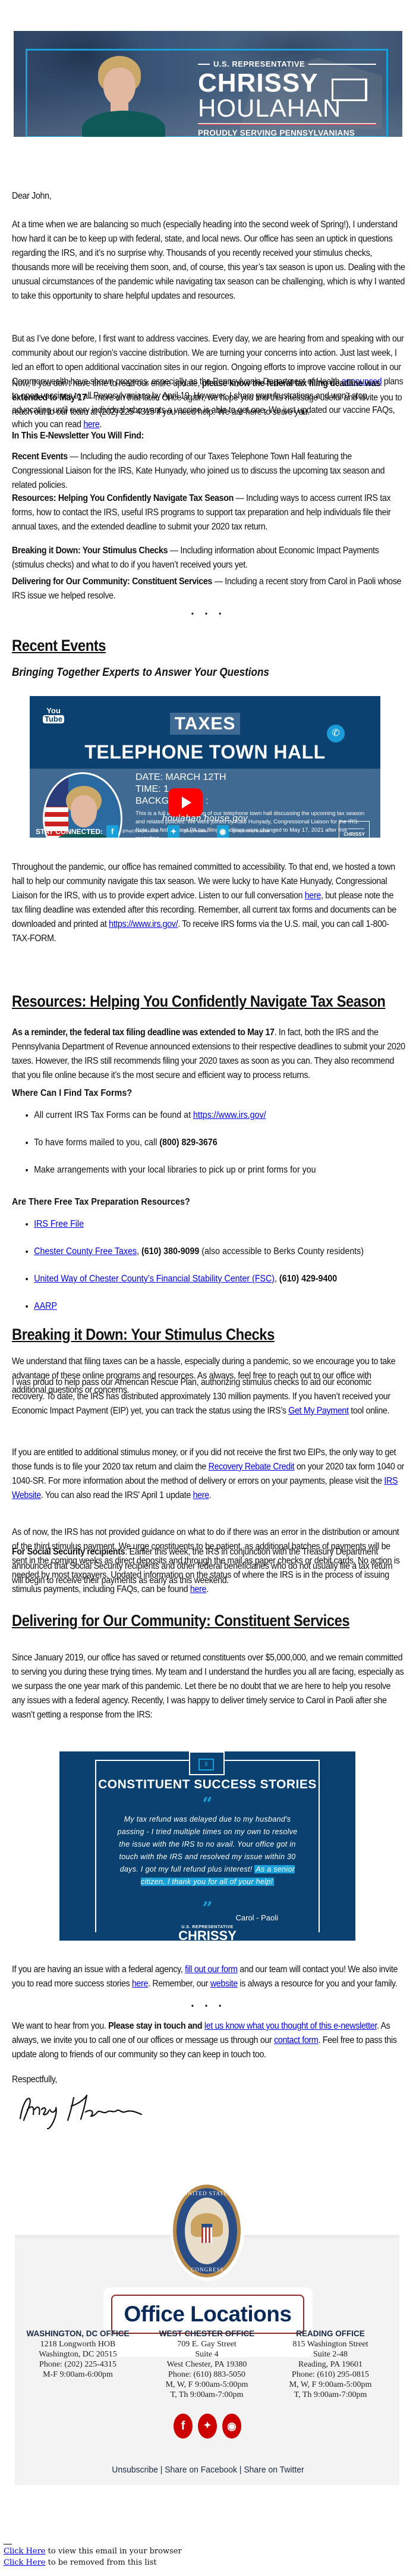 The width and height of the screenshot is (416, 2576). I want to click on vaccine-faq-link: here, so click(91, 424).